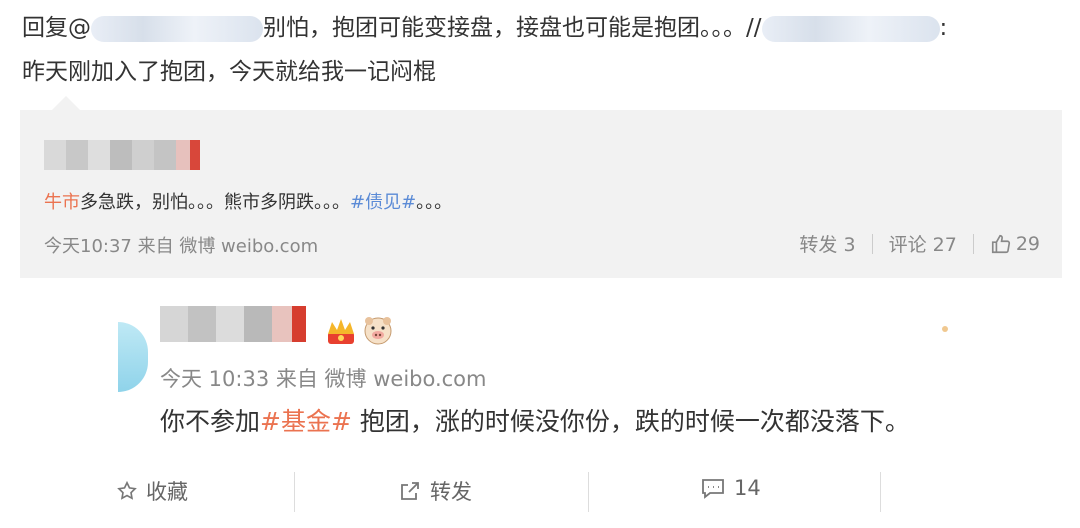  I want to click on hashtag-link: #债见#, so click(383, 202).